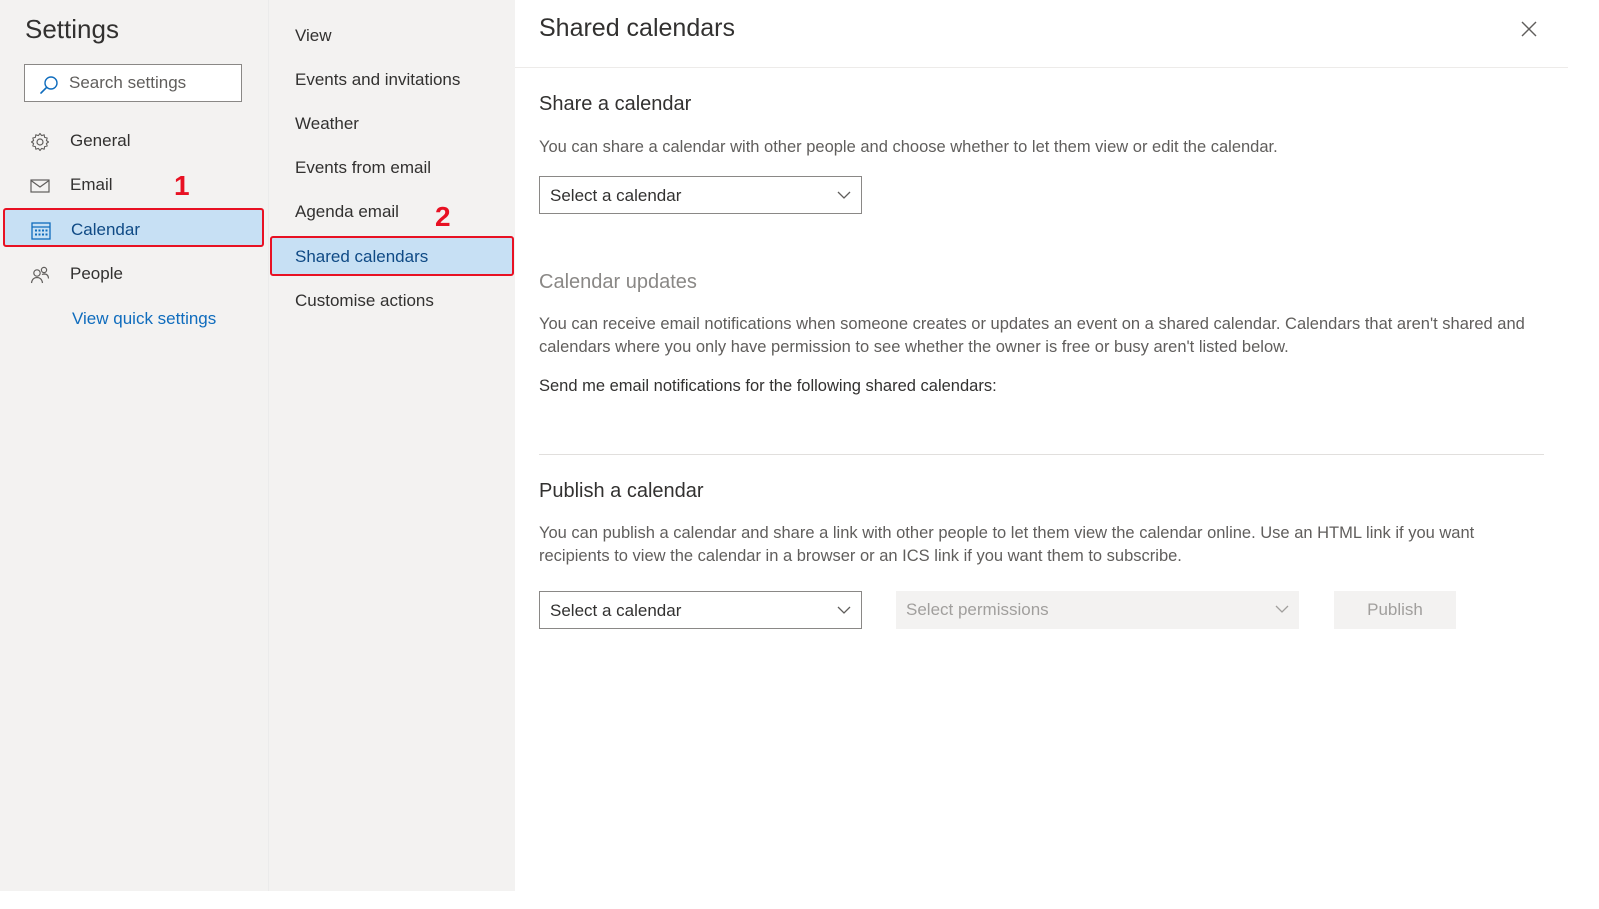 This screenshot has width=1599, height=909. What do you see at coordinates (313, 35) in the screenshot?
I see `submenu-item-label: View` at bounding box center [313, 35].